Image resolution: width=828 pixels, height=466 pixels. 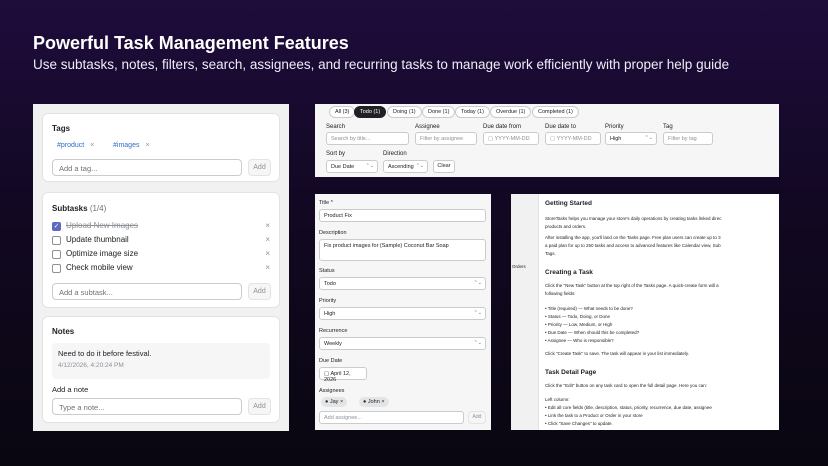 What do you see at coordinates (334, 402) in the screenshot?
I see `assignee-chip: ● Jay ×` at bounding box center [334, 402].